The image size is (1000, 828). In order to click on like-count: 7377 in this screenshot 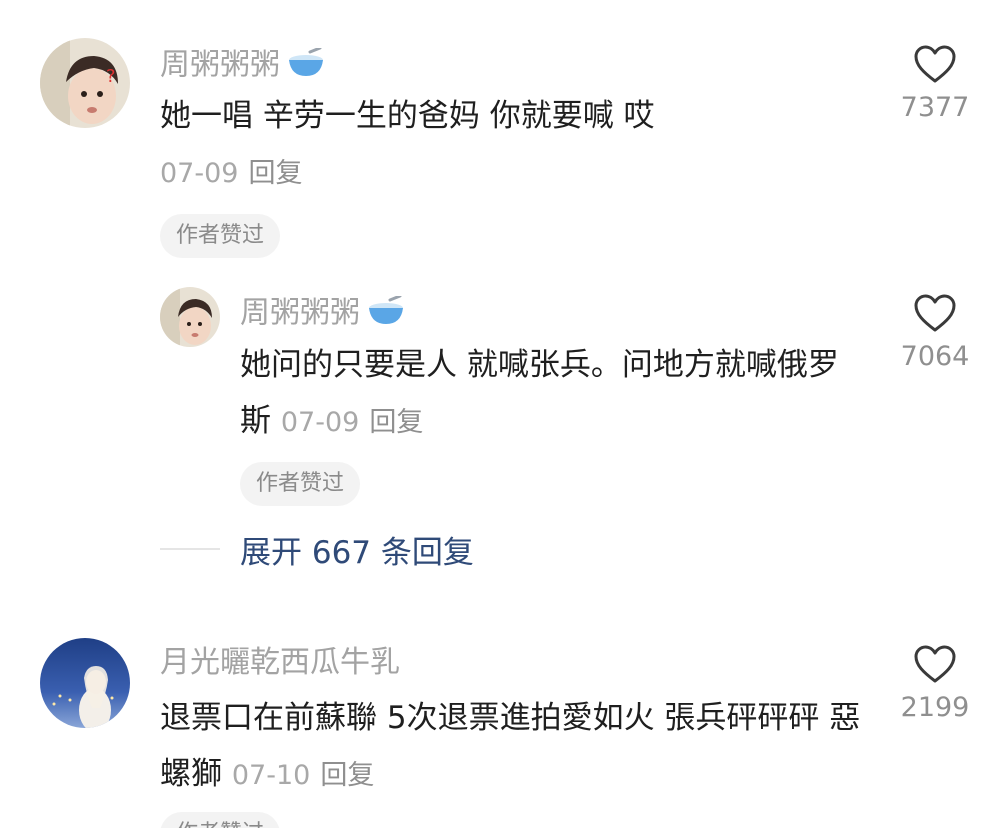, I will do `click(935, 107)`.